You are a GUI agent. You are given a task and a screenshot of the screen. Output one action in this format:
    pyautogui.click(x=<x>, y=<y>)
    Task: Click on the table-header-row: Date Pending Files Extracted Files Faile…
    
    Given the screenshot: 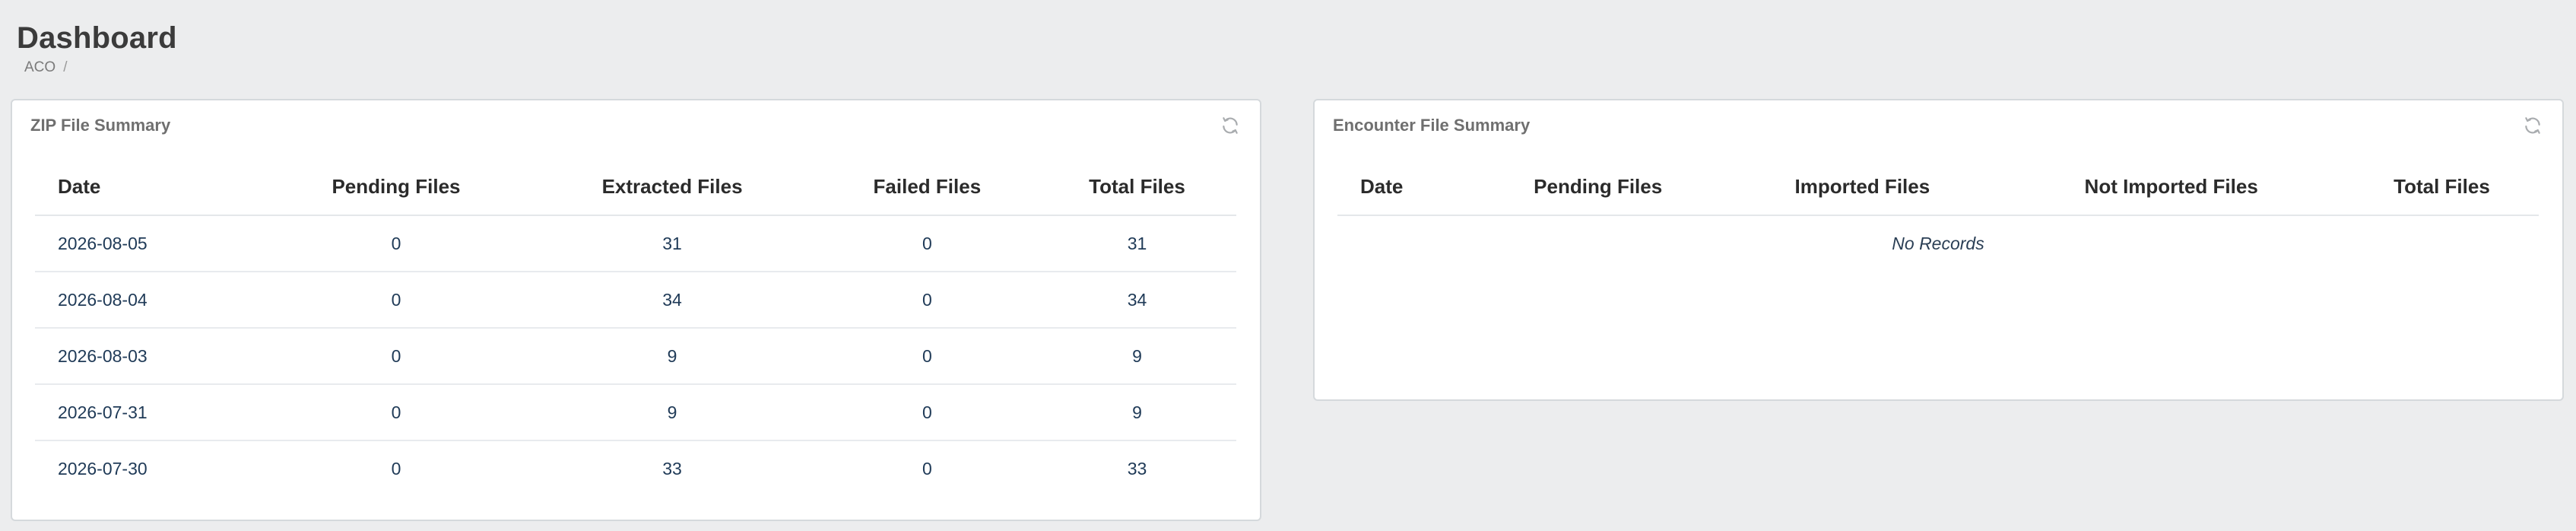 What is the action you would take?
    pyautogui.click(x=636, y=187)
    